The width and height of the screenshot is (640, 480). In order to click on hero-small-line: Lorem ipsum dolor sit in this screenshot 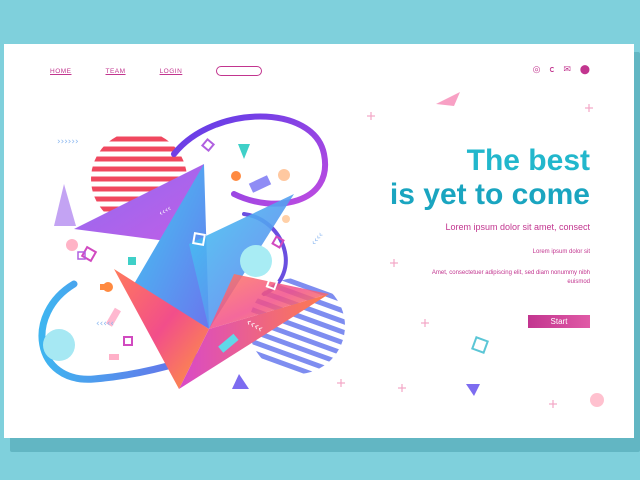, I will do `click(561, 252)`.